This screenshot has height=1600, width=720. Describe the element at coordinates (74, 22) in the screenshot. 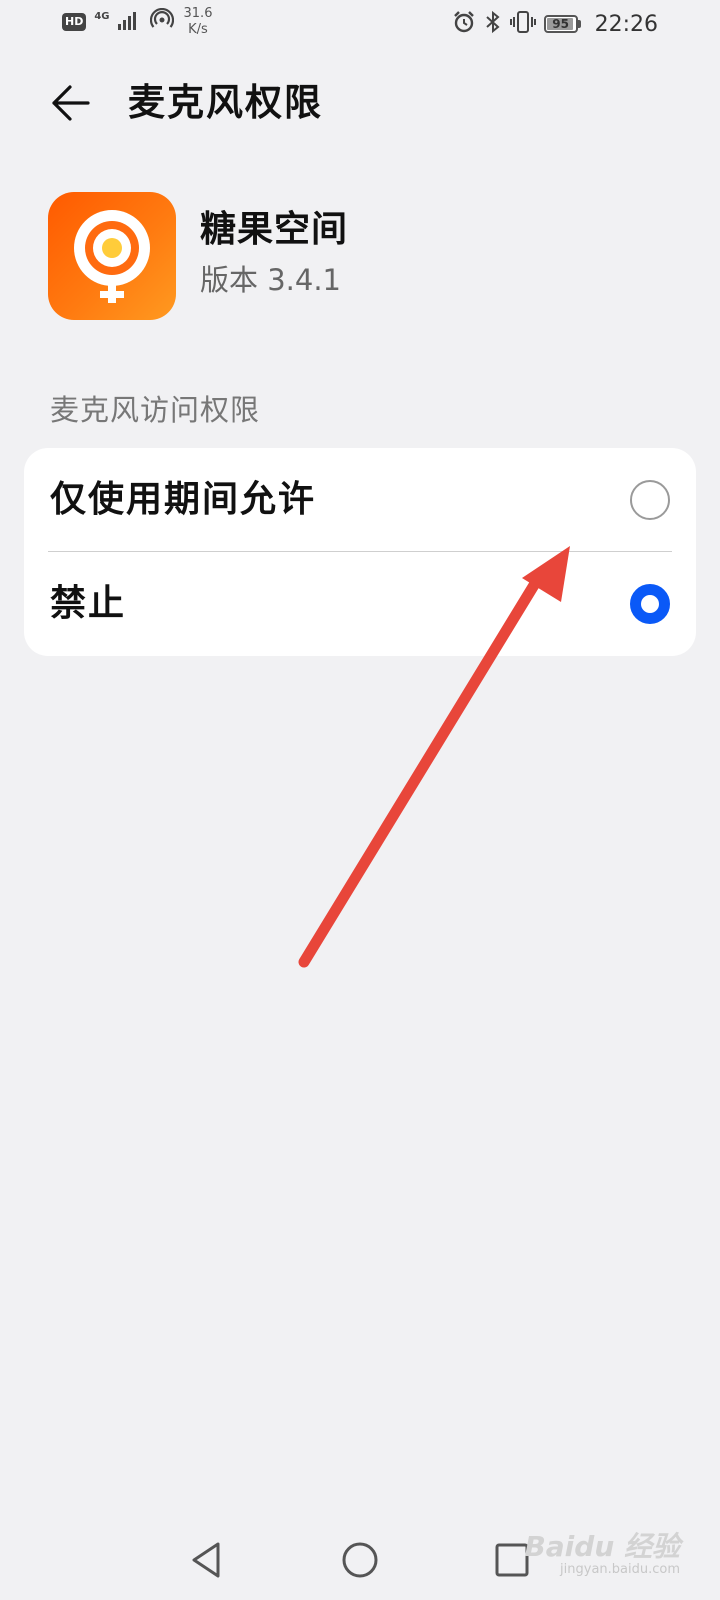

I see `hd-badge: HD` at that location.